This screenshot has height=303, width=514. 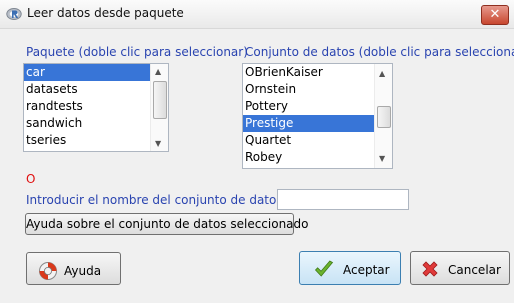 I want to click on datasets-scrollbar: ▲ ▼, so click(x=383, y=116).